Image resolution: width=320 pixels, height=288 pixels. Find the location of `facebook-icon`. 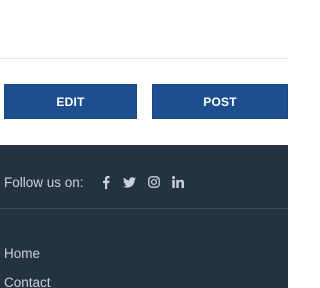

facebook-icon is located at coordinates (106, 182).